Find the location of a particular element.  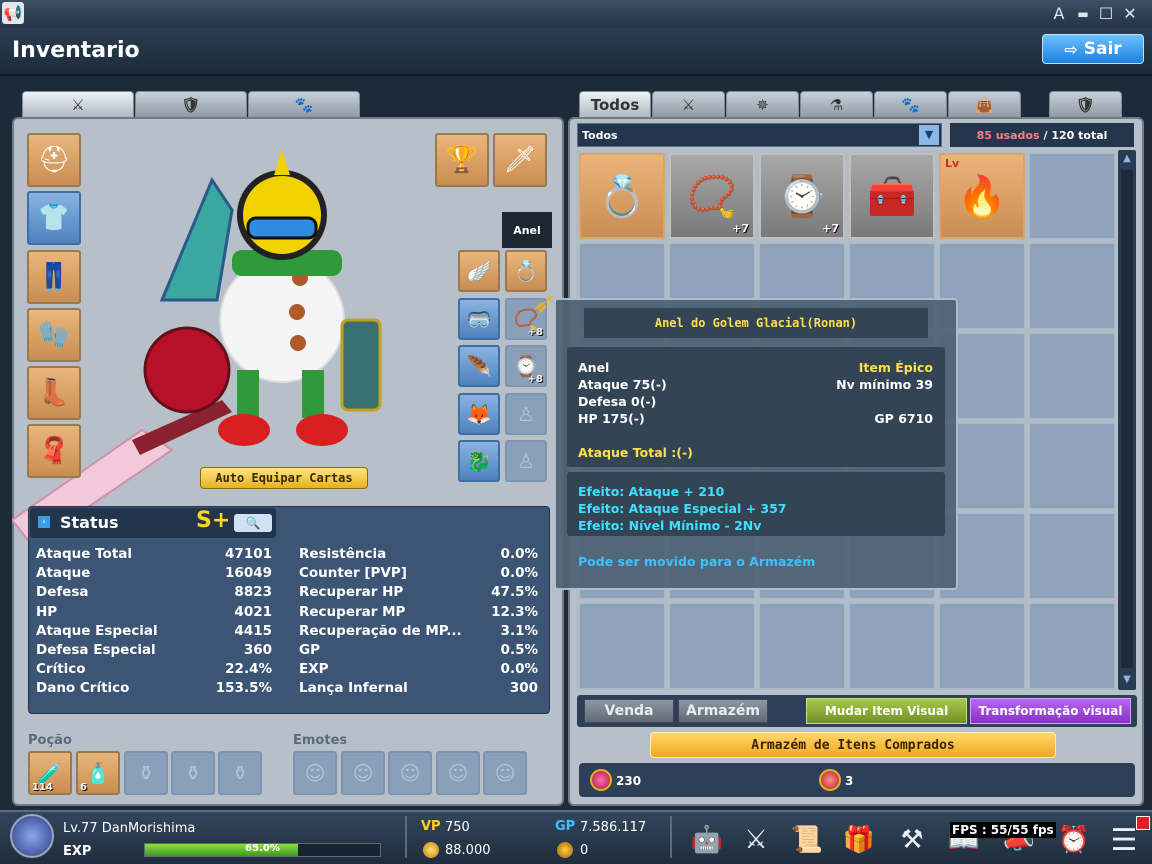

minimize-button: ▬ is located at coordinates (1083, 14).